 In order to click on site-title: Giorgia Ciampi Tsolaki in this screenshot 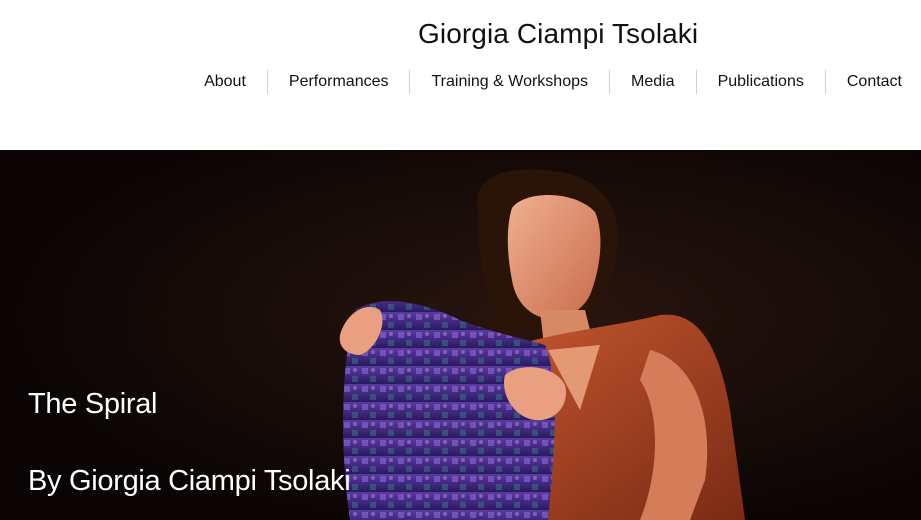, I will do `click(558, 34)`.